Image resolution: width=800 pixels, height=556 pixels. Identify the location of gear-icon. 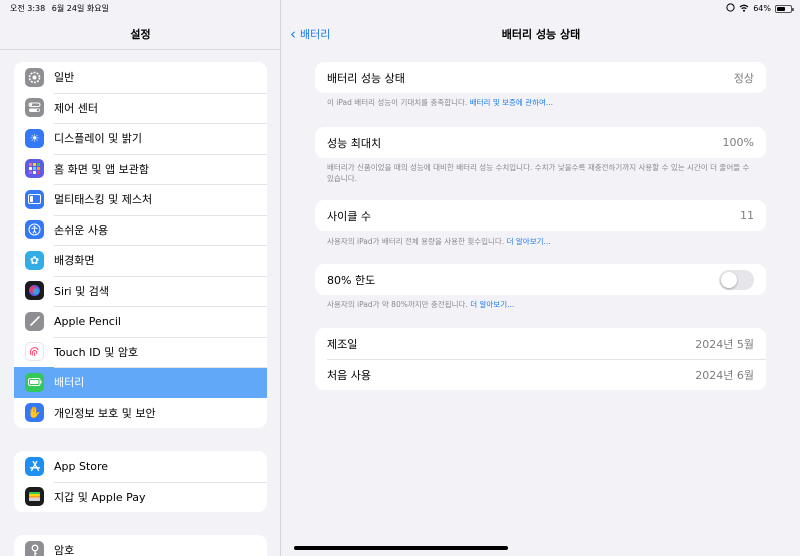
(34, 77).